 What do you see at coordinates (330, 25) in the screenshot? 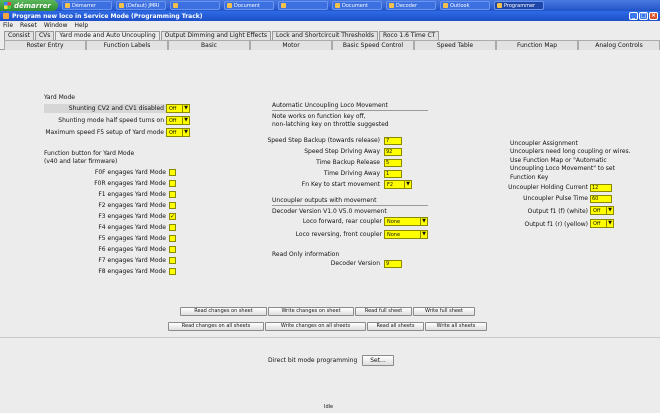
I see `menu-bar: File Reset Window Help` at bounding box center [330, 25].